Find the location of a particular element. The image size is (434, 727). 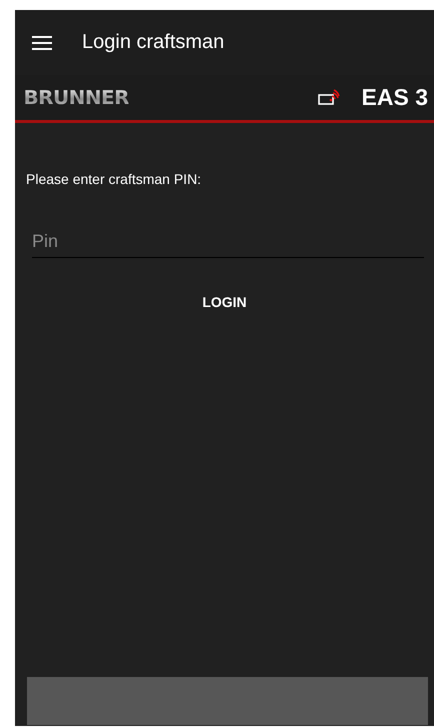

device-name: EAS 3 is located at coordinates (395, 97).